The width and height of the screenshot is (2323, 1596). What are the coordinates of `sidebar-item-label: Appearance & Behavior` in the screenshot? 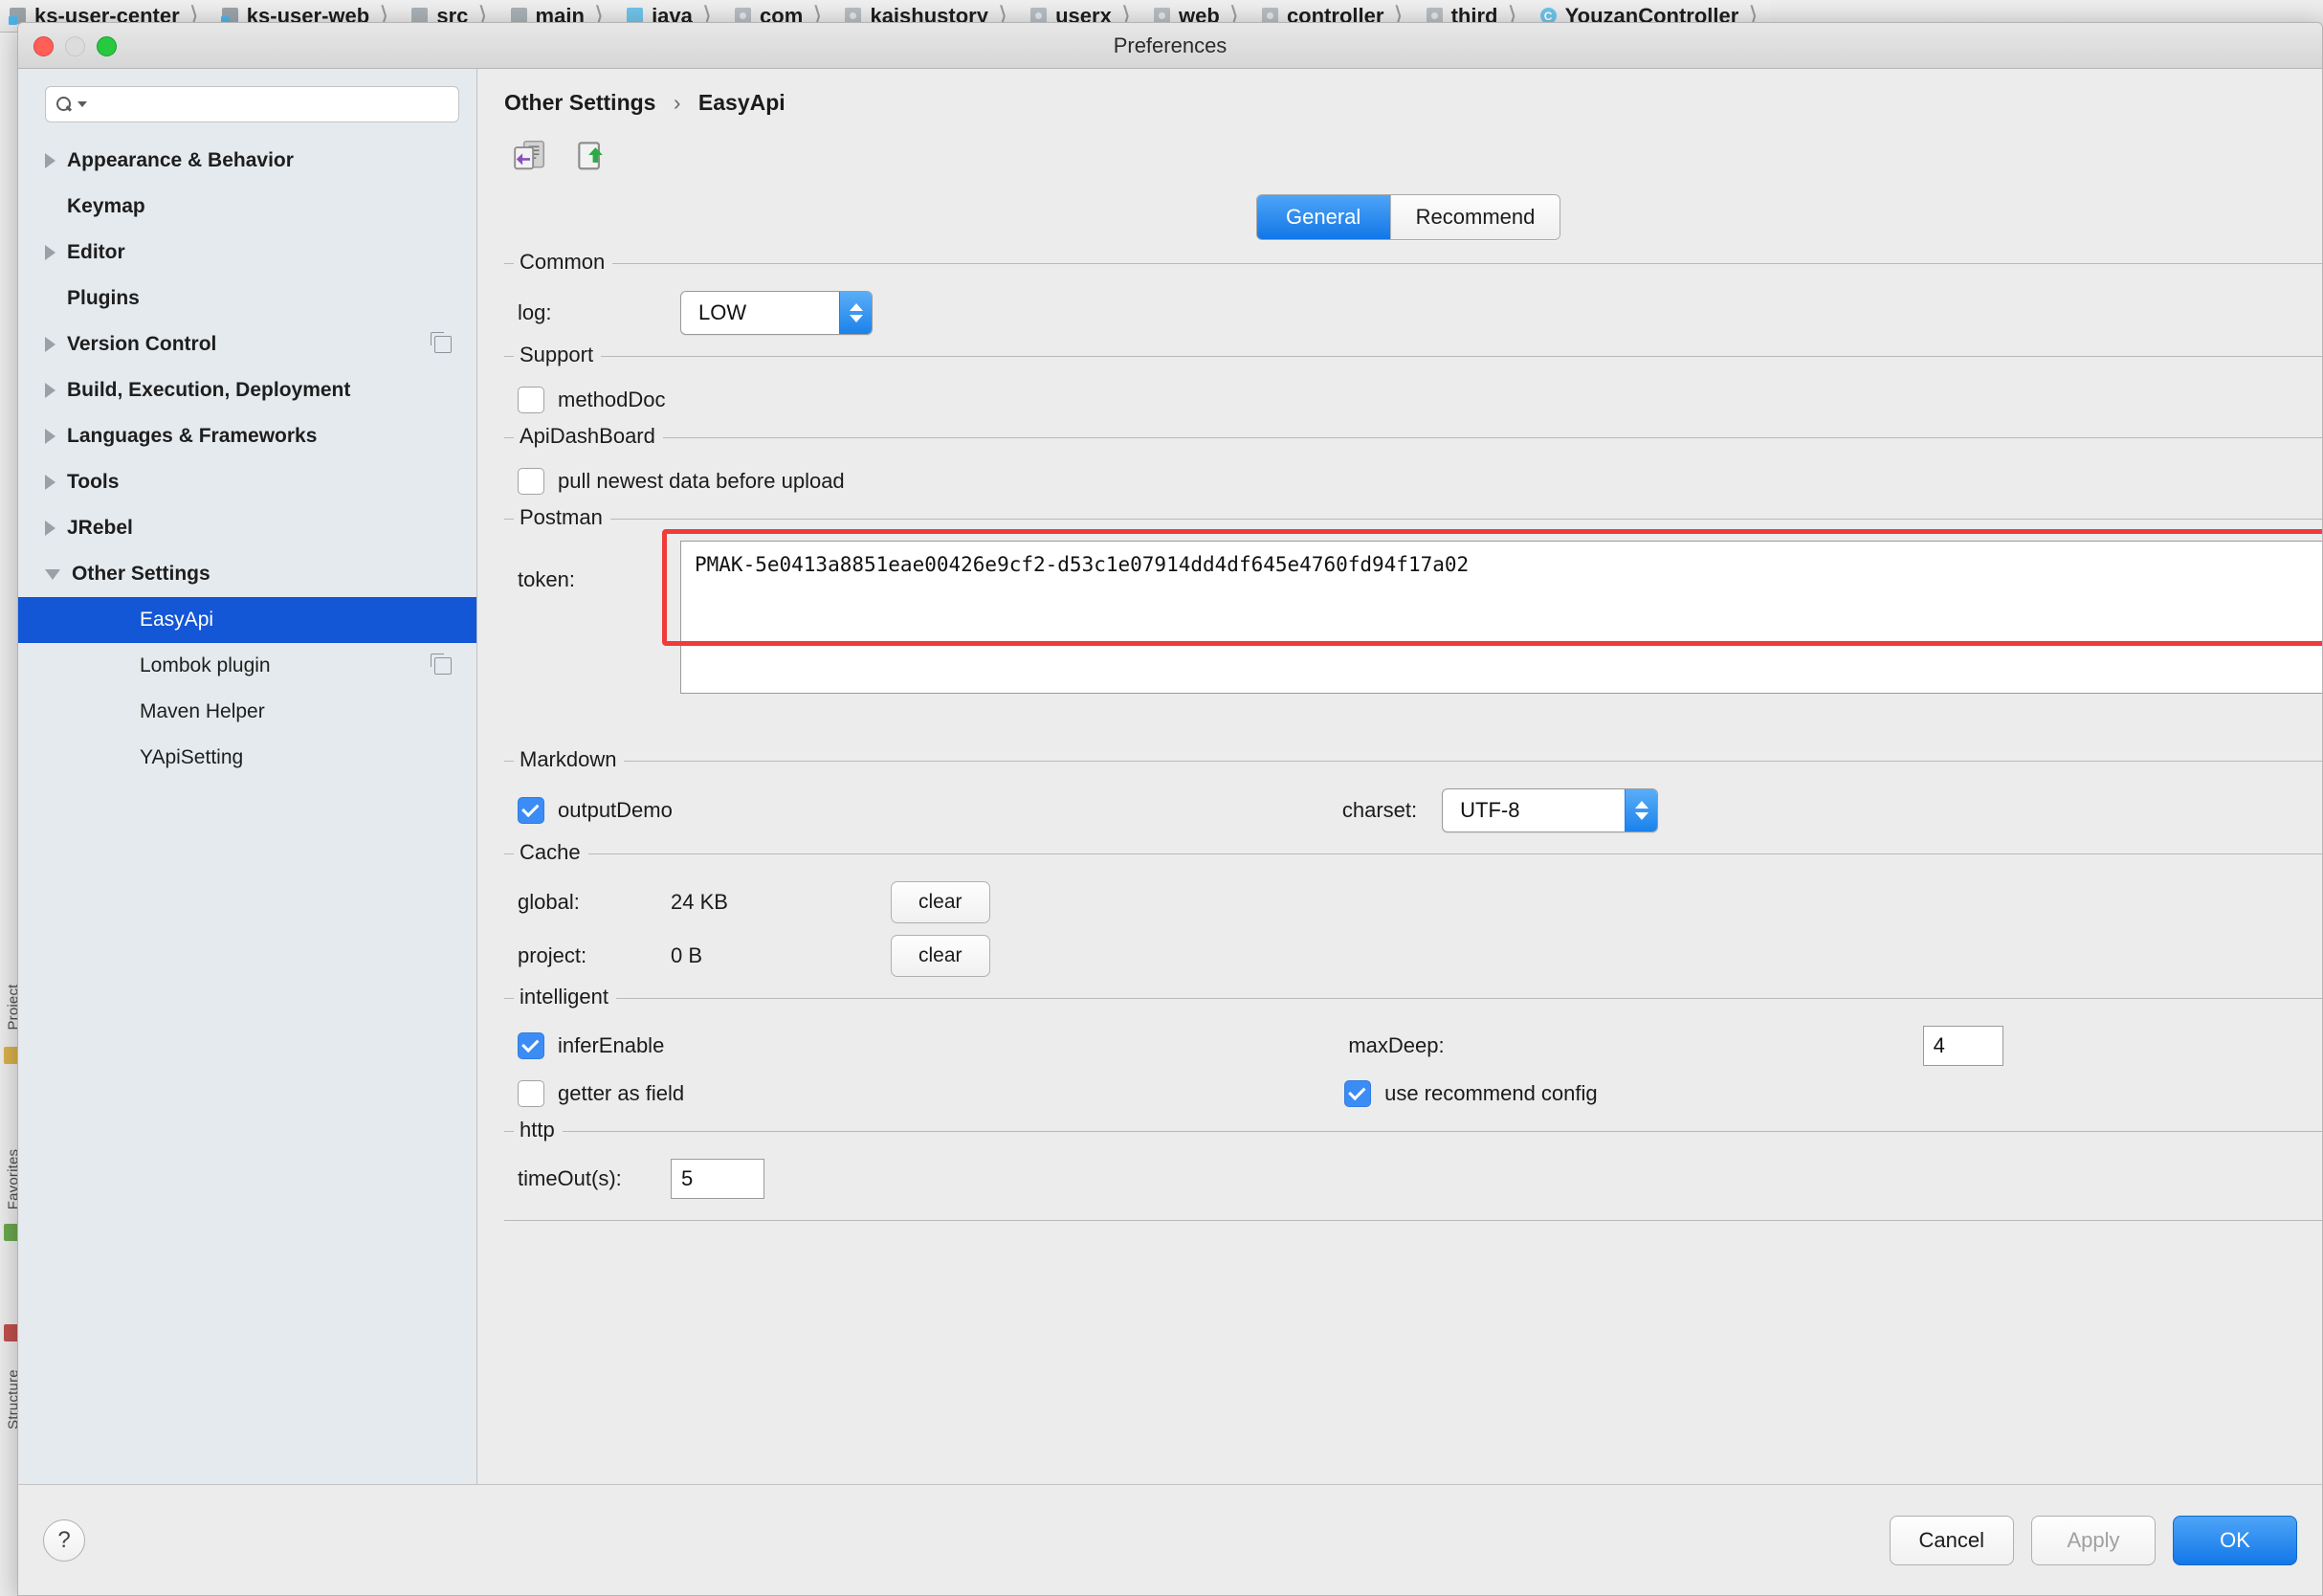 It's located at (180, 160).